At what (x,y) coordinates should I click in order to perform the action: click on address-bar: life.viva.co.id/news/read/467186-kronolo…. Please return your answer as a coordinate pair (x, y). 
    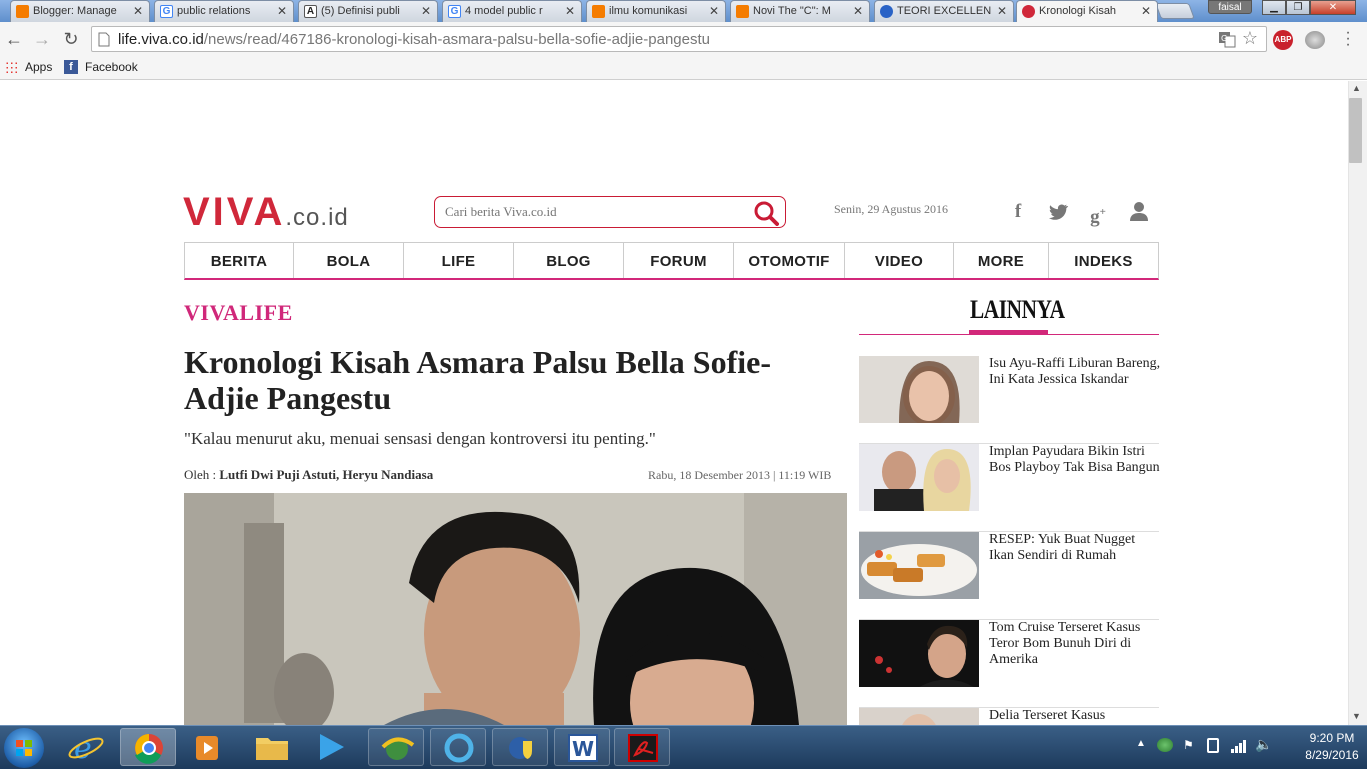
    Looking at the image, I should click on (679, 39).